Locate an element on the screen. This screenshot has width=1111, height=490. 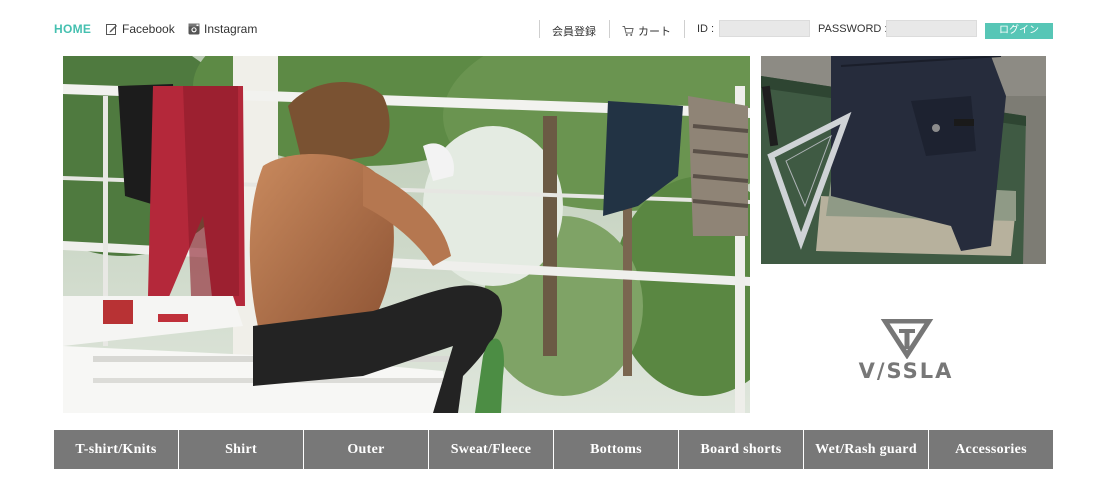
facebook-label: Facebook is located at coordinates (148, 29).